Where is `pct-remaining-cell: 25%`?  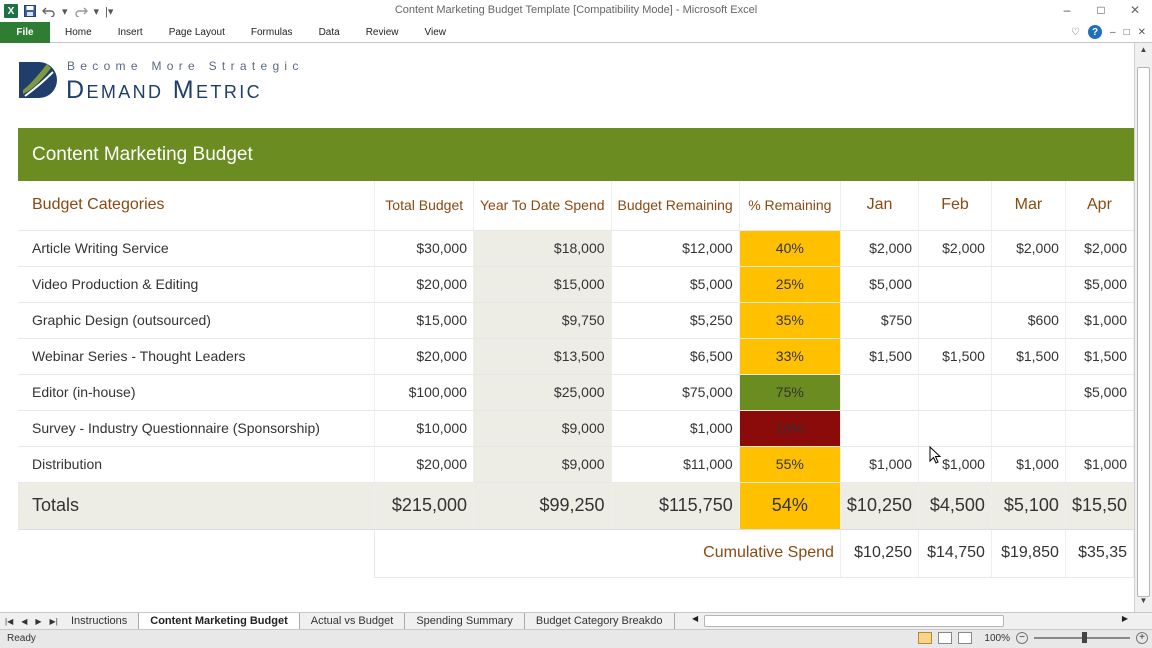
pct-remaining-cell: 25% is located at coordinates (790, 284).